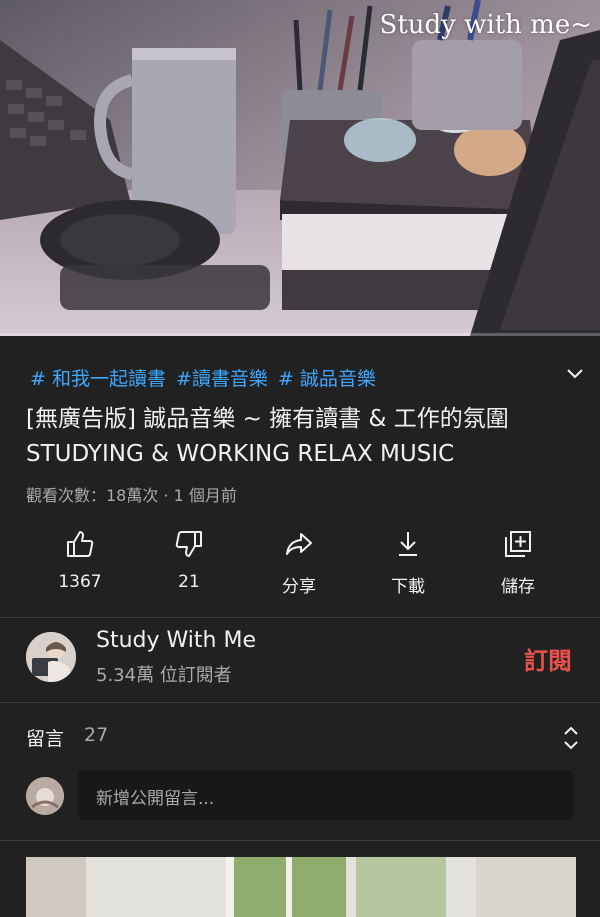  What do you see at coordinates (96, 735) in the screenshot?
I see `comments-count: 27` at bounding box center [96, 735].